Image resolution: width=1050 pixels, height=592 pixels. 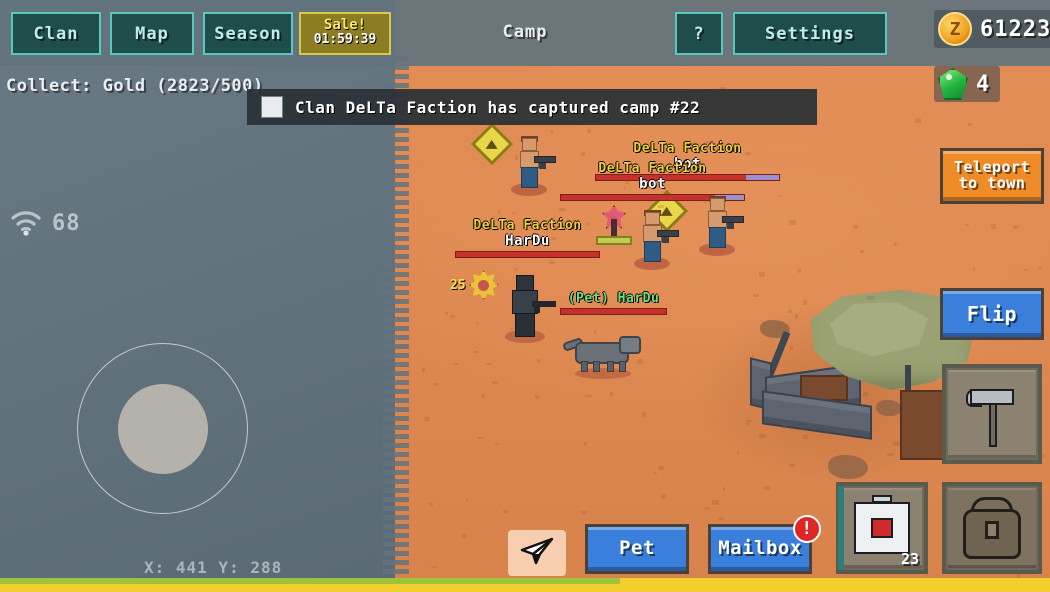 I want to click on inventory-slot-backpack, so click(x=992, y=528).